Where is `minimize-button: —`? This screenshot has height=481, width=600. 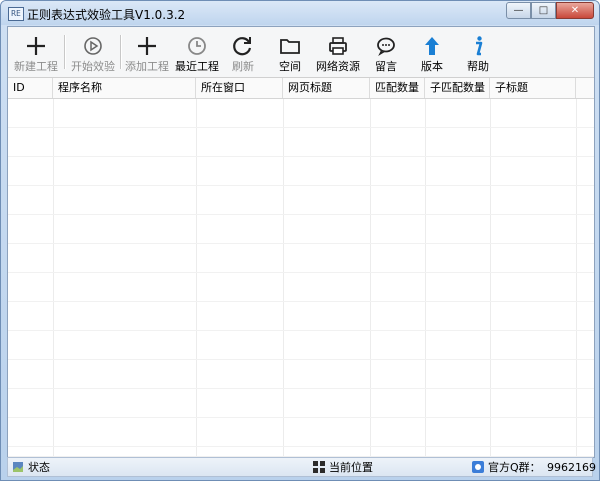 minimize-button: — is located at coordinates (518, 10).